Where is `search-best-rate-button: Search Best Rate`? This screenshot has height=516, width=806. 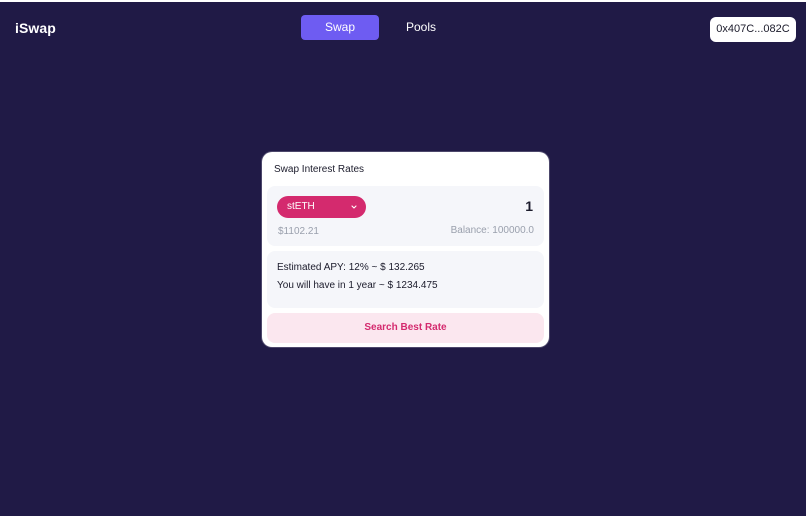
search-best-rate-button: Search Best Rate is located at coordinates (405, 328).